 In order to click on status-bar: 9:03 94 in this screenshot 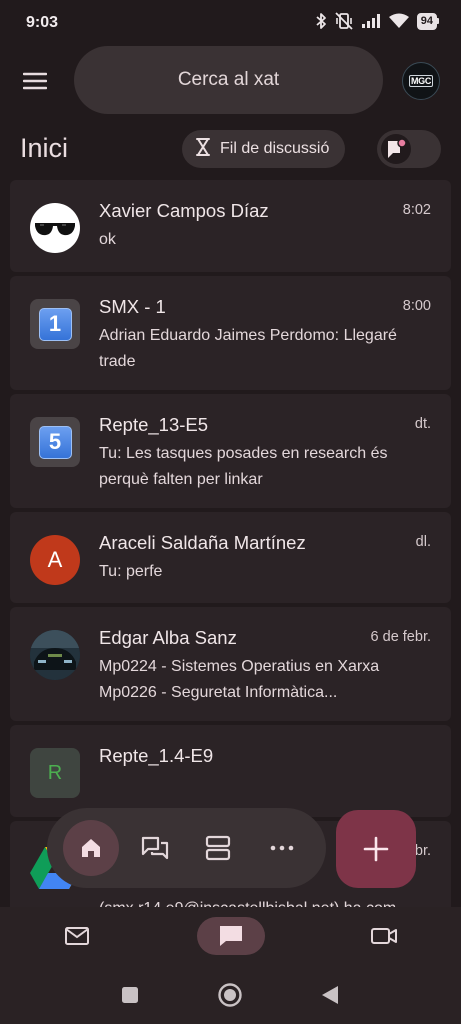, I will do `click(230, 23)`.